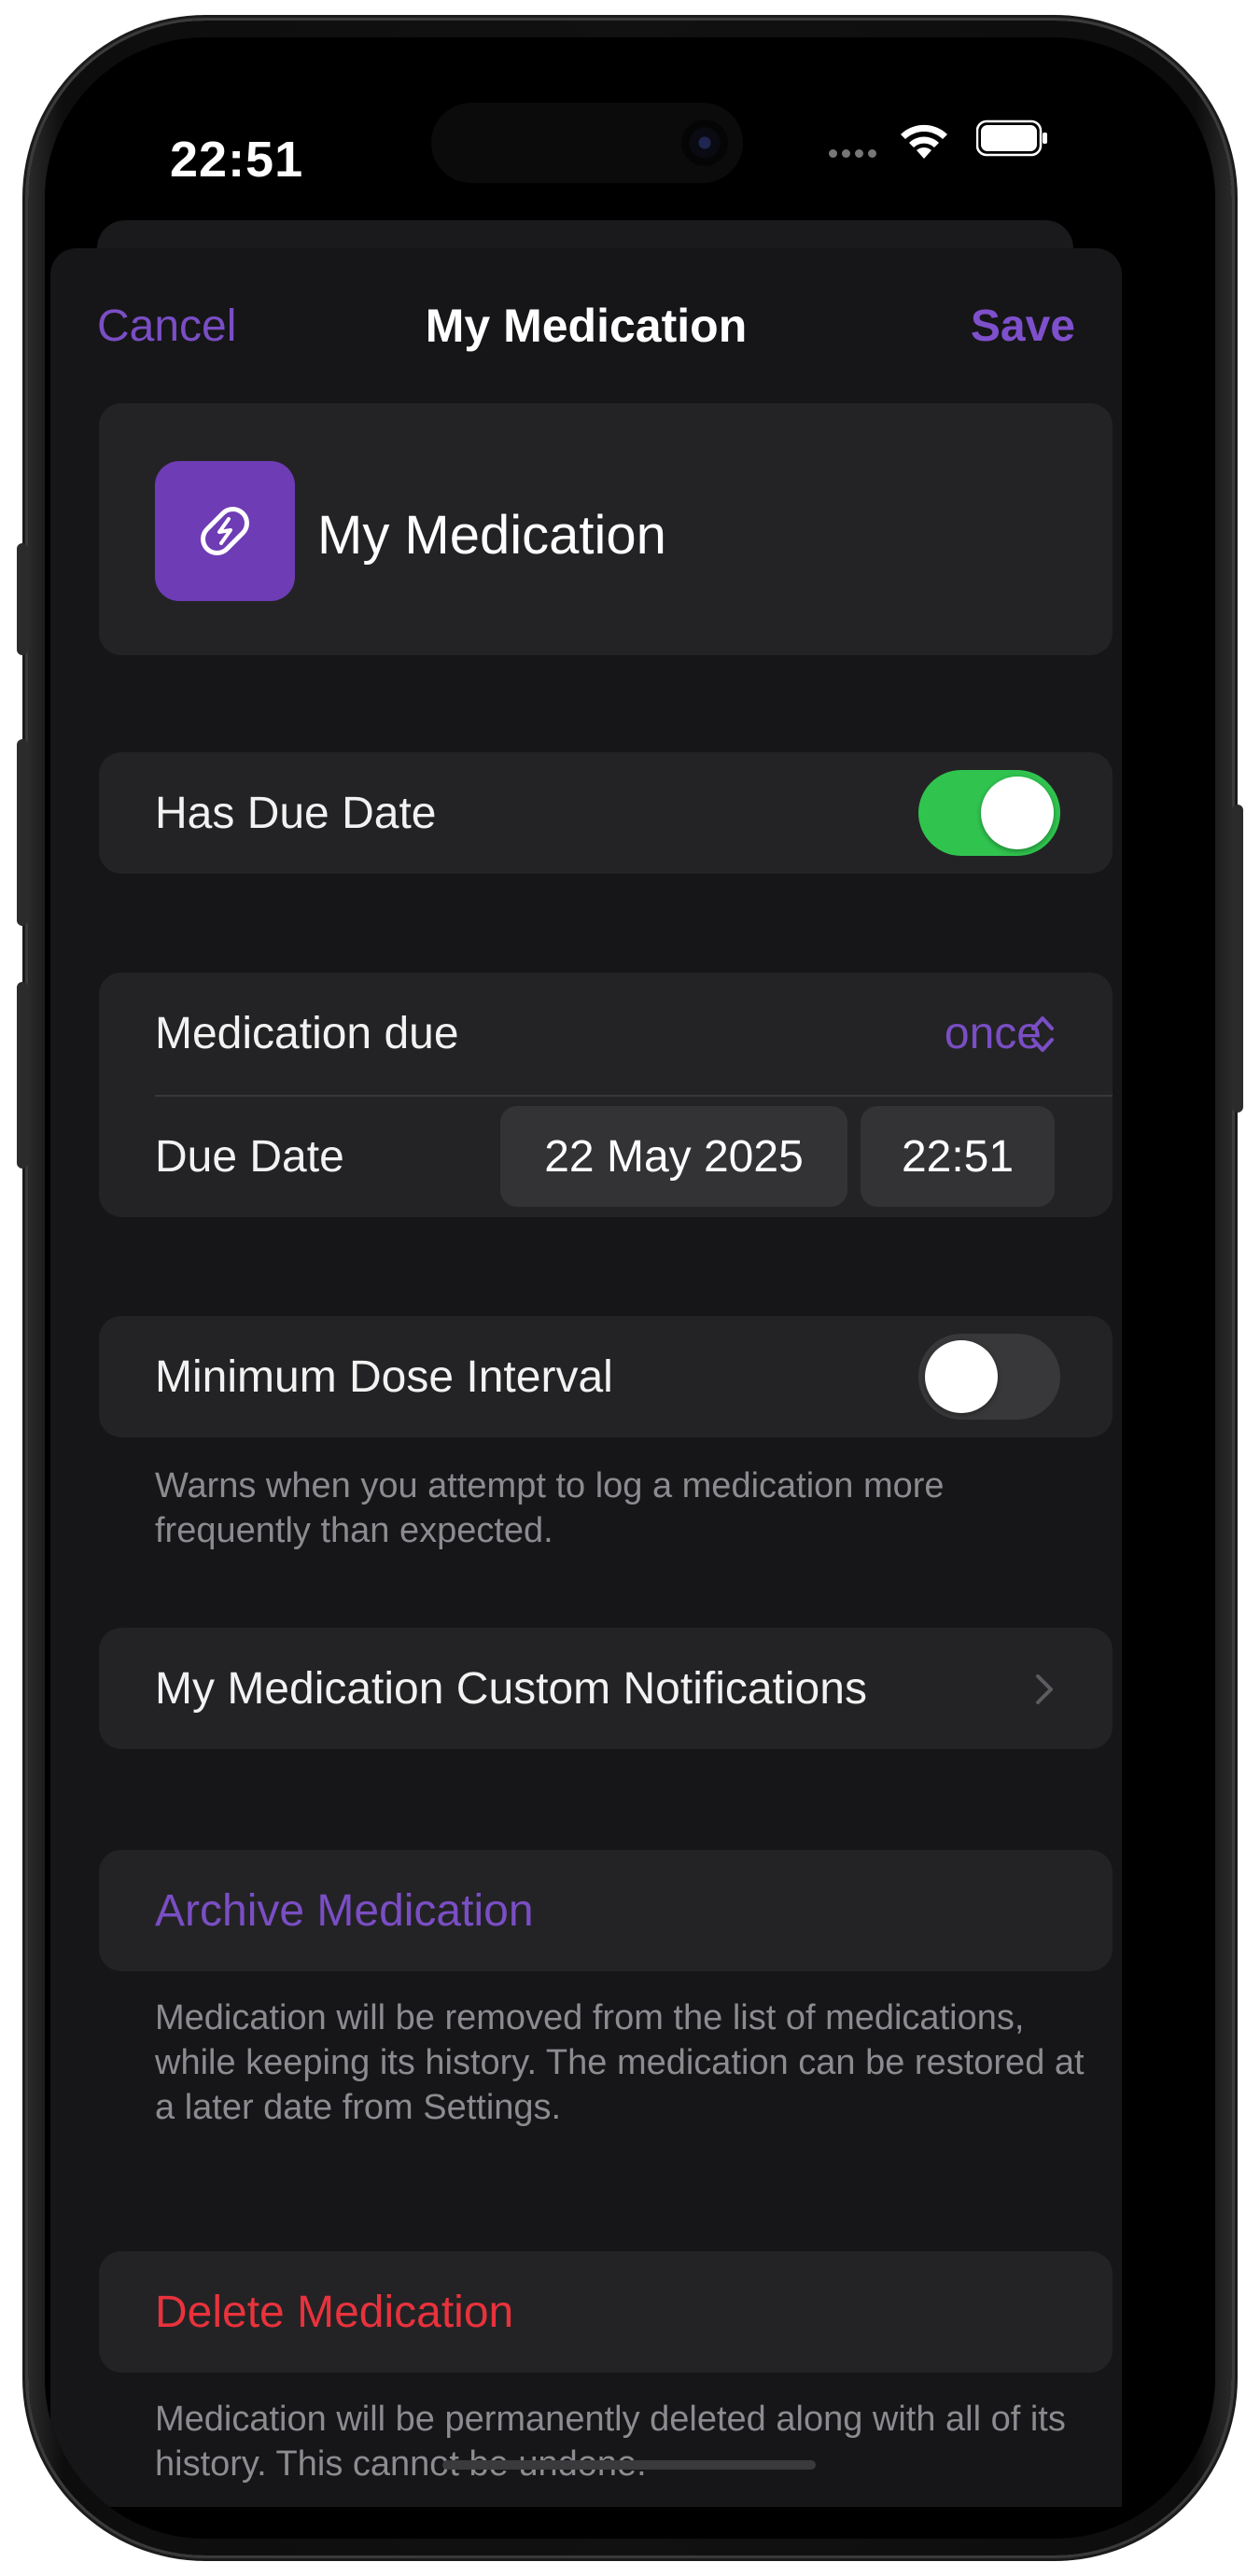  Describe the element at coordinates (307, 1033) in the screenshot. I see `medication-due-label: Medication due` at that location.